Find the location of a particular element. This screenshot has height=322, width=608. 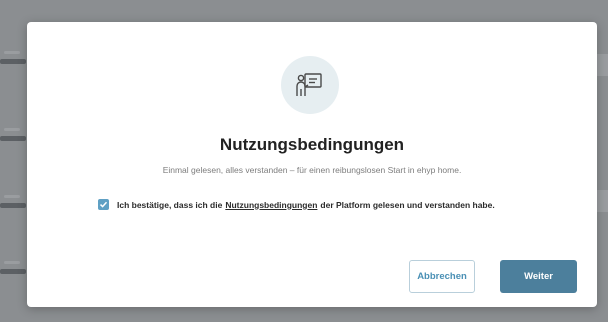

presentation-user-icon is located at coordinates (310, 85).